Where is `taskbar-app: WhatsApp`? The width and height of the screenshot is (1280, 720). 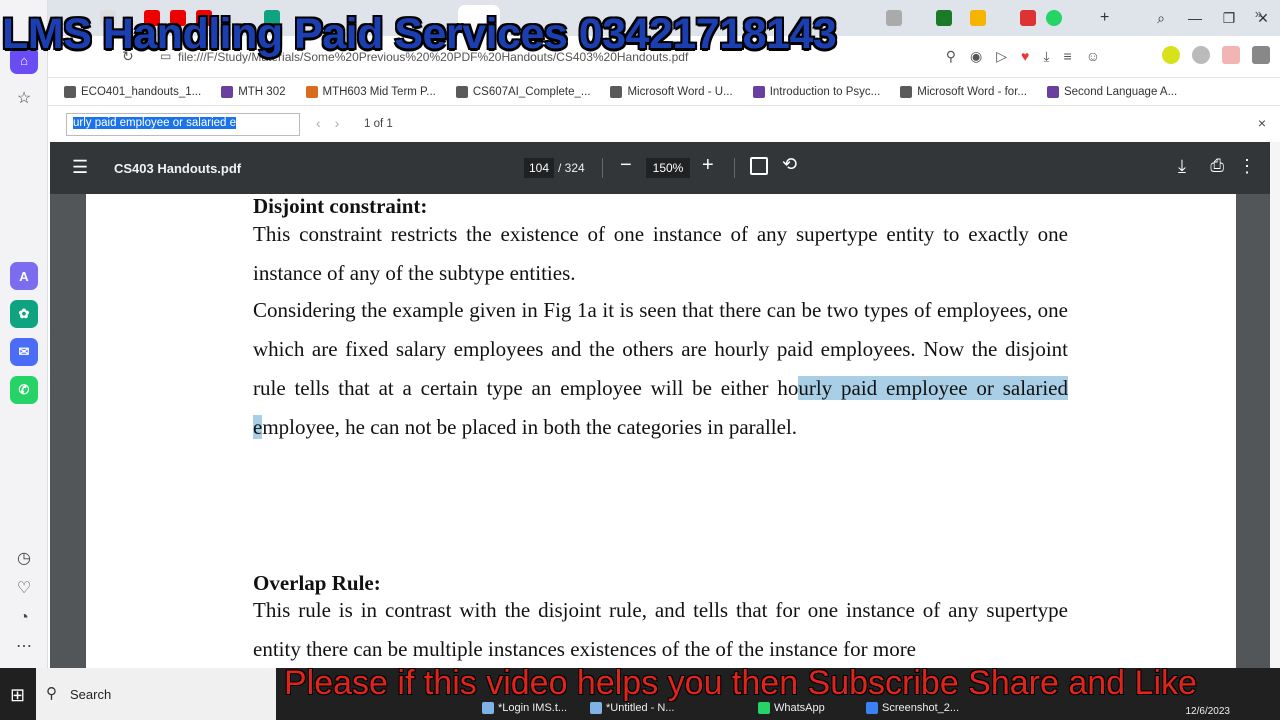 taskbar-app: WhatsApp is located at coordinates (791, 708).